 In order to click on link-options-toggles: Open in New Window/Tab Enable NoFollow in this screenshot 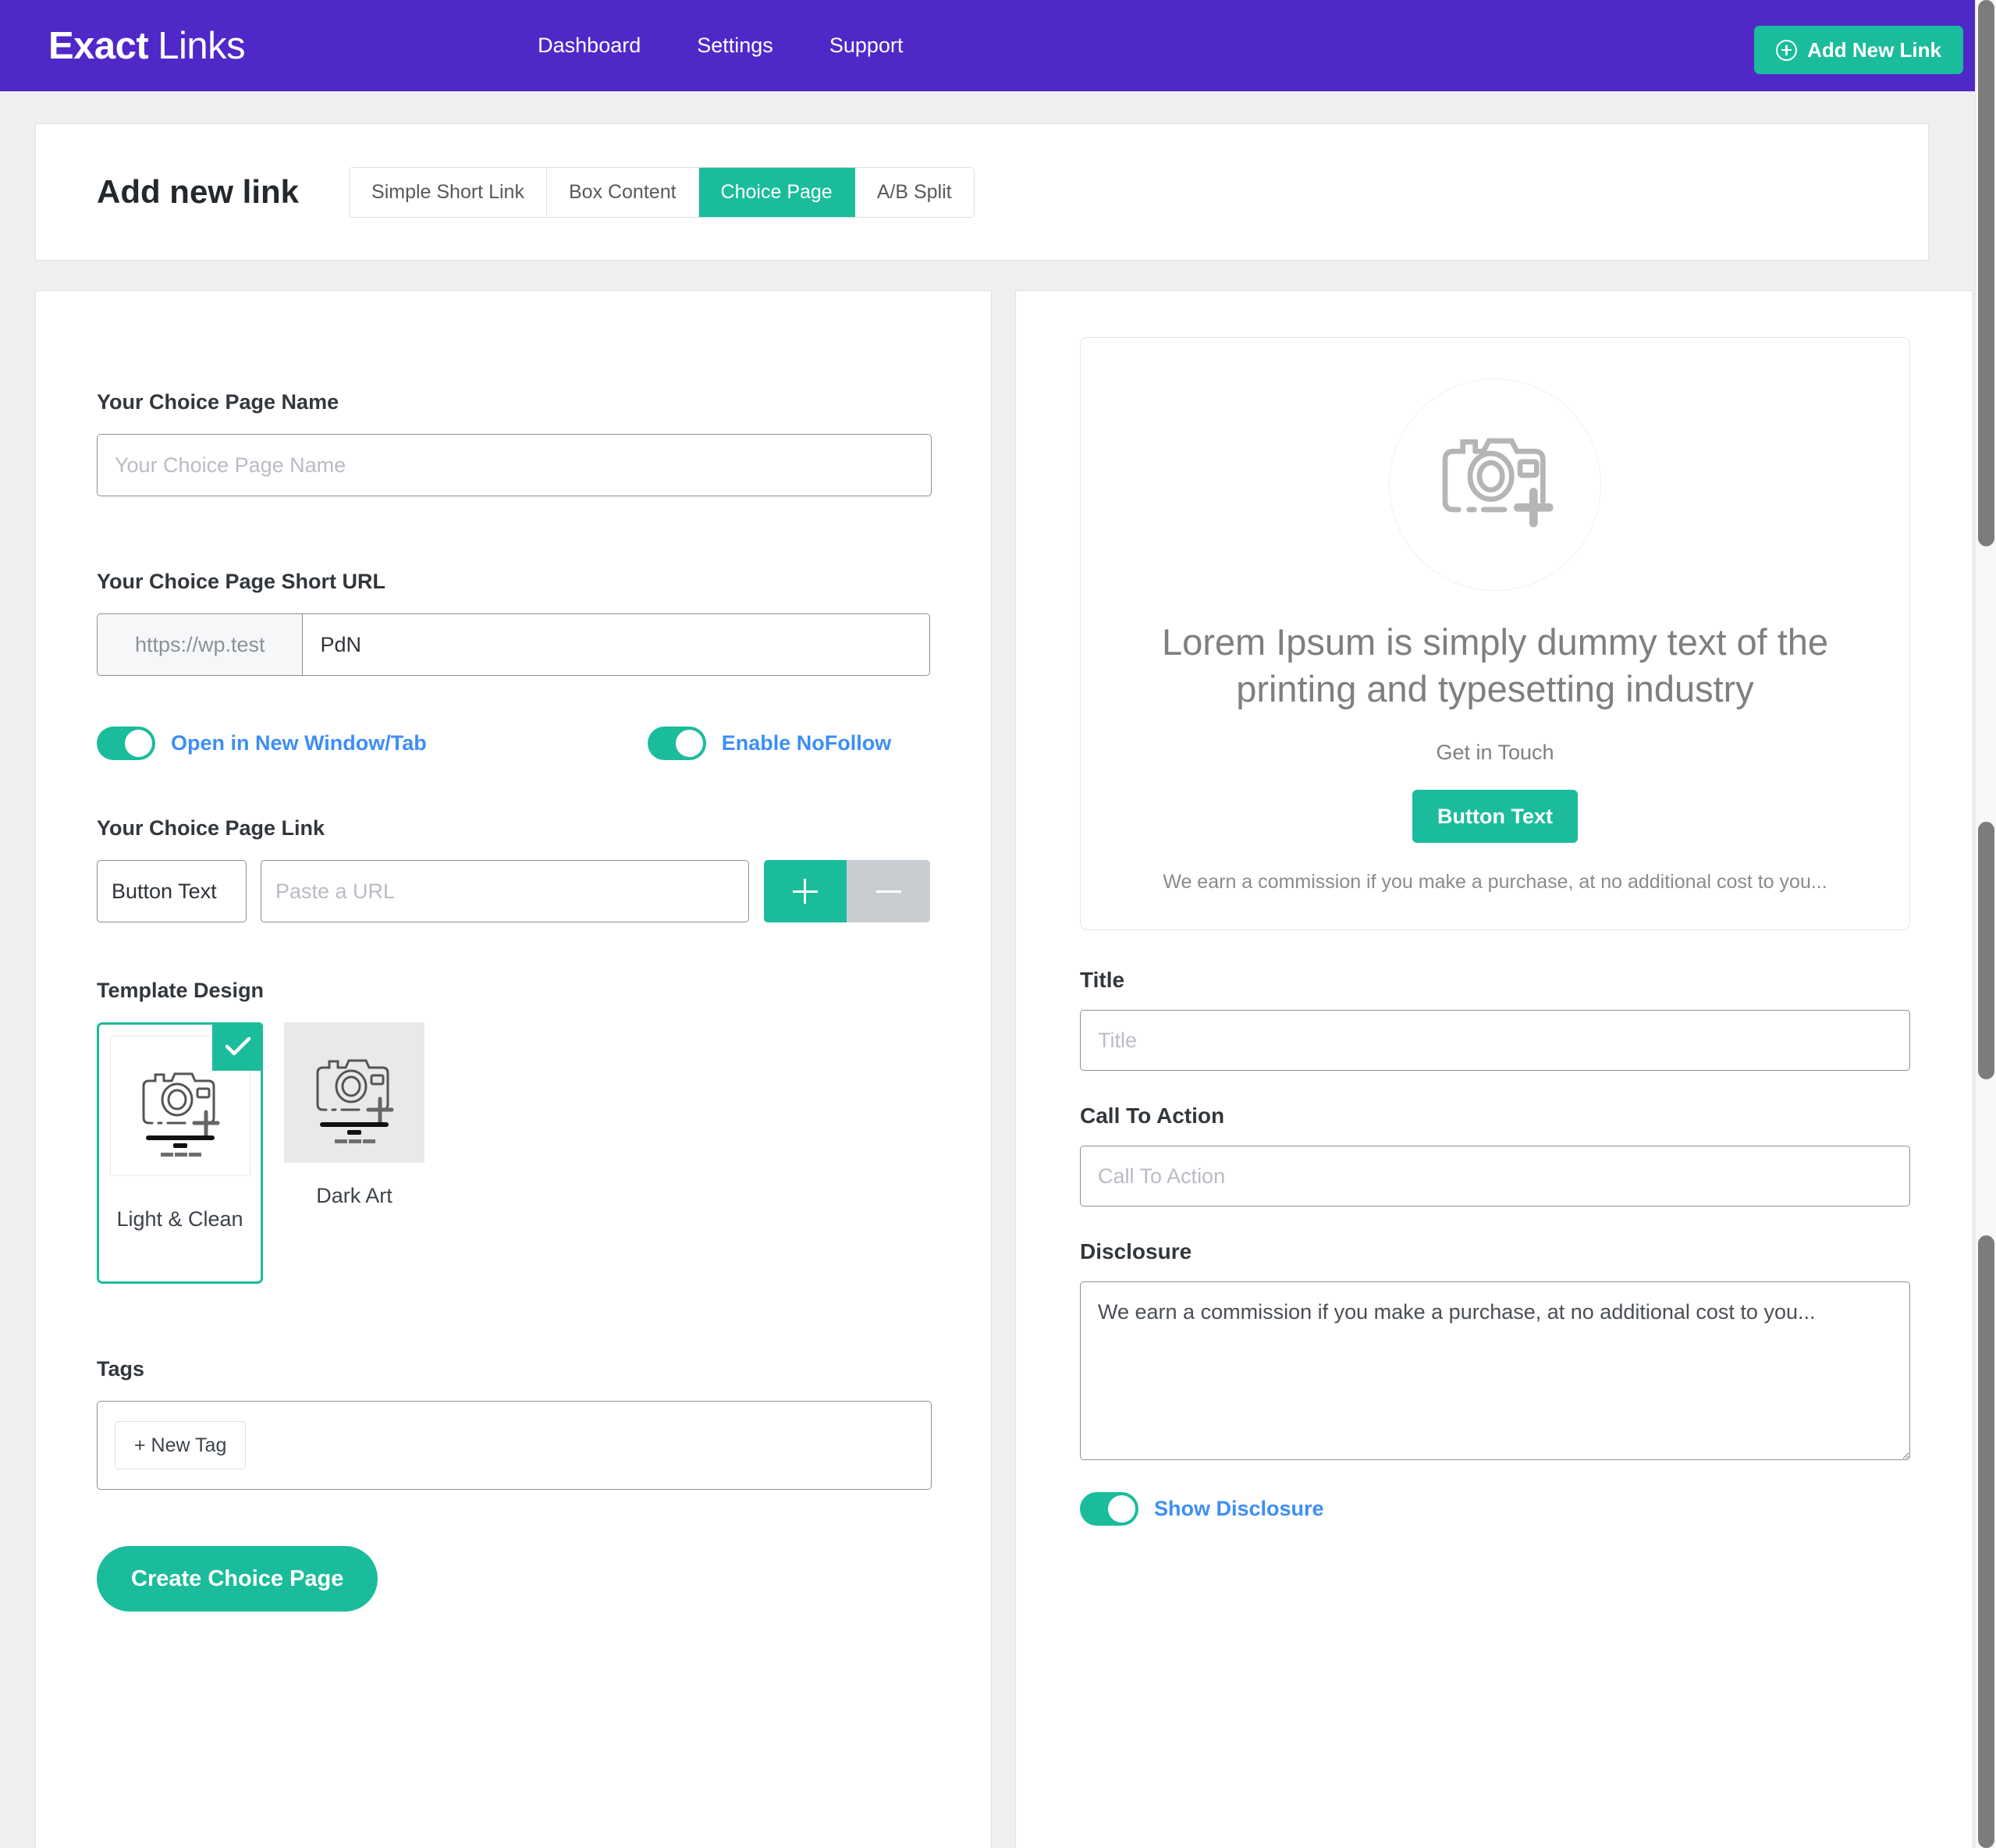, I will do `click(513, 743)`.